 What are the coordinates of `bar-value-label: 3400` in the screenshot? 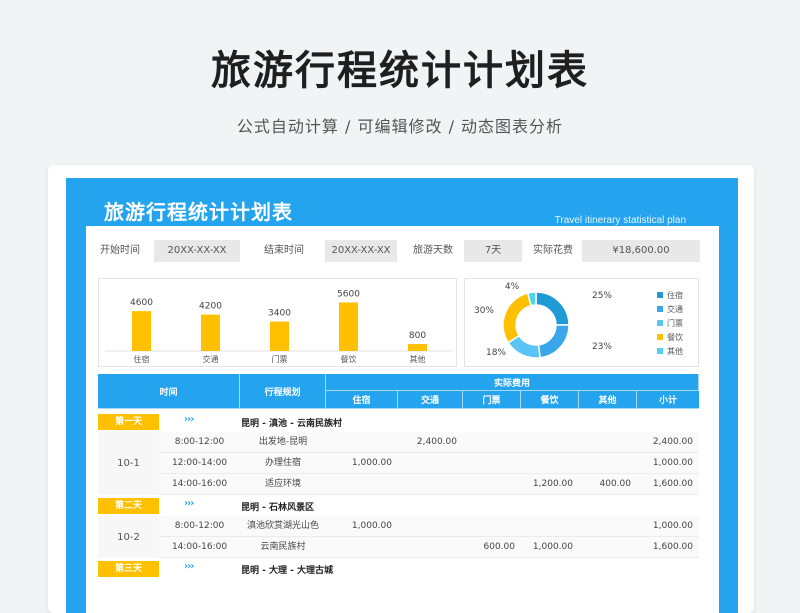 It's located at (279, 314).